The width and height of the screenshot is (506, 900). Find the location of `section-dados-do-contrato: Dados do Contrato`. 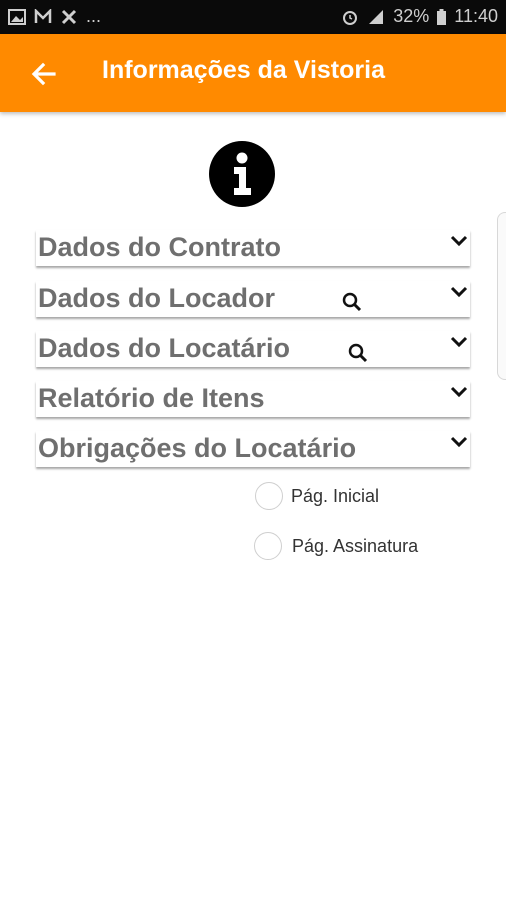

section-dados-do-contrato: Dados do Contrato is located at coordinates (253, 248).